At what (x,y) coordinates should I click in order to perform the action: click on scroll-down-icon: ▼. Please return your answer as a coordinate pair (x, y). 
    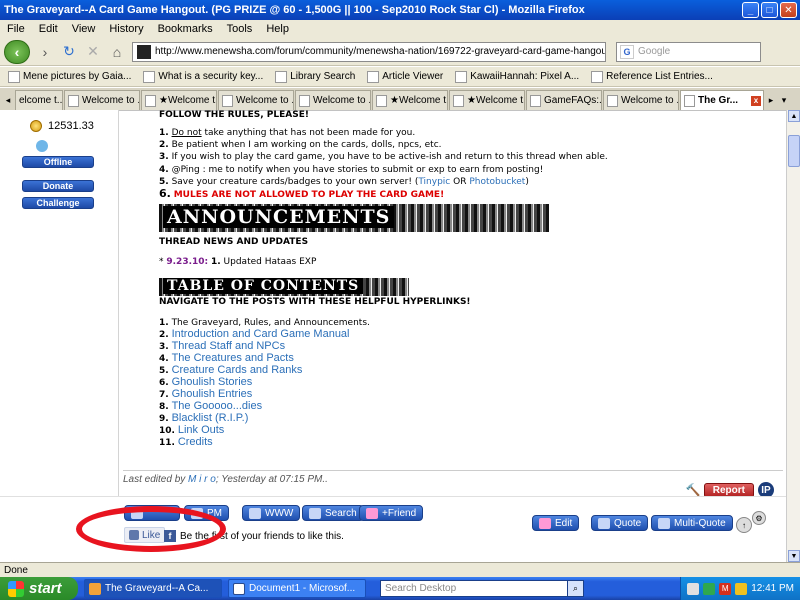
    Looking at the image, I should click on (794, 556).